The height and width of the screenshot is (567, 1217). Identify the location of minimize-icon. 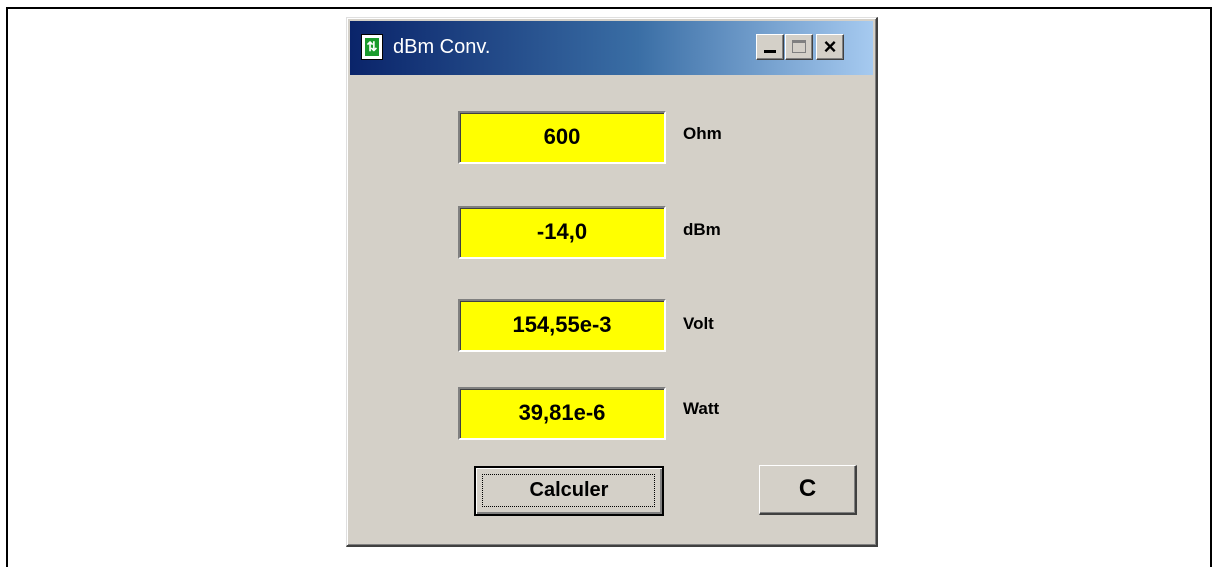
(770, 51).